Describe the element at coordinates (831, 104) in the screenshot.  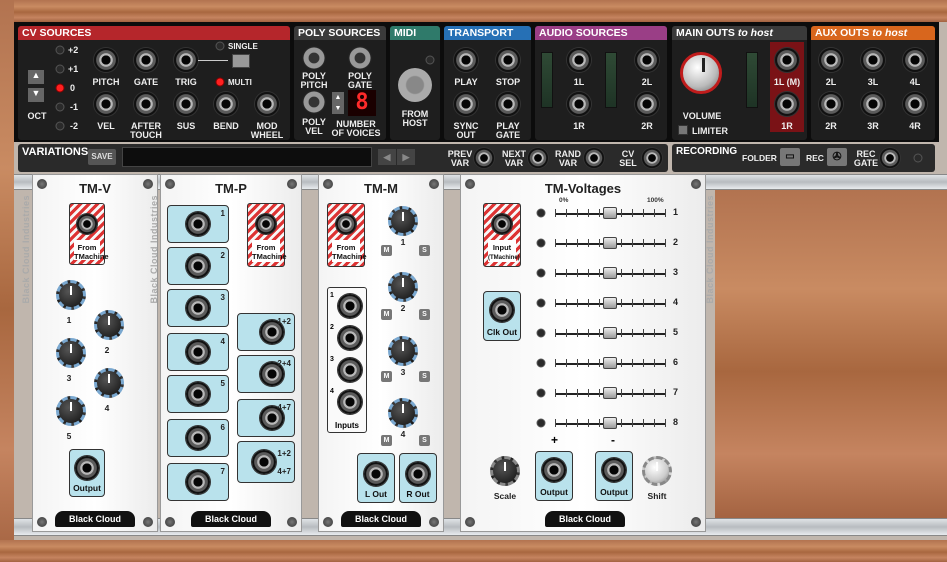
I see `aux-2r-jack` at that location.